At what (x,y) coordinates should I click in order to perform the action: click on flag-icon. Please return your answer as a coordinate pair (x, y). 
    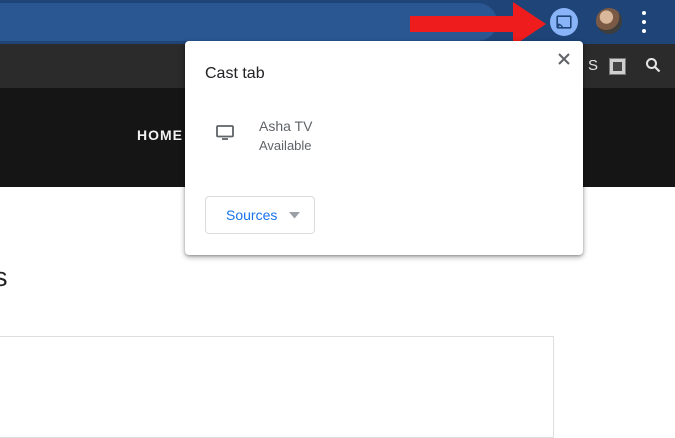
    Looking at the image, I should click on (617, 66).